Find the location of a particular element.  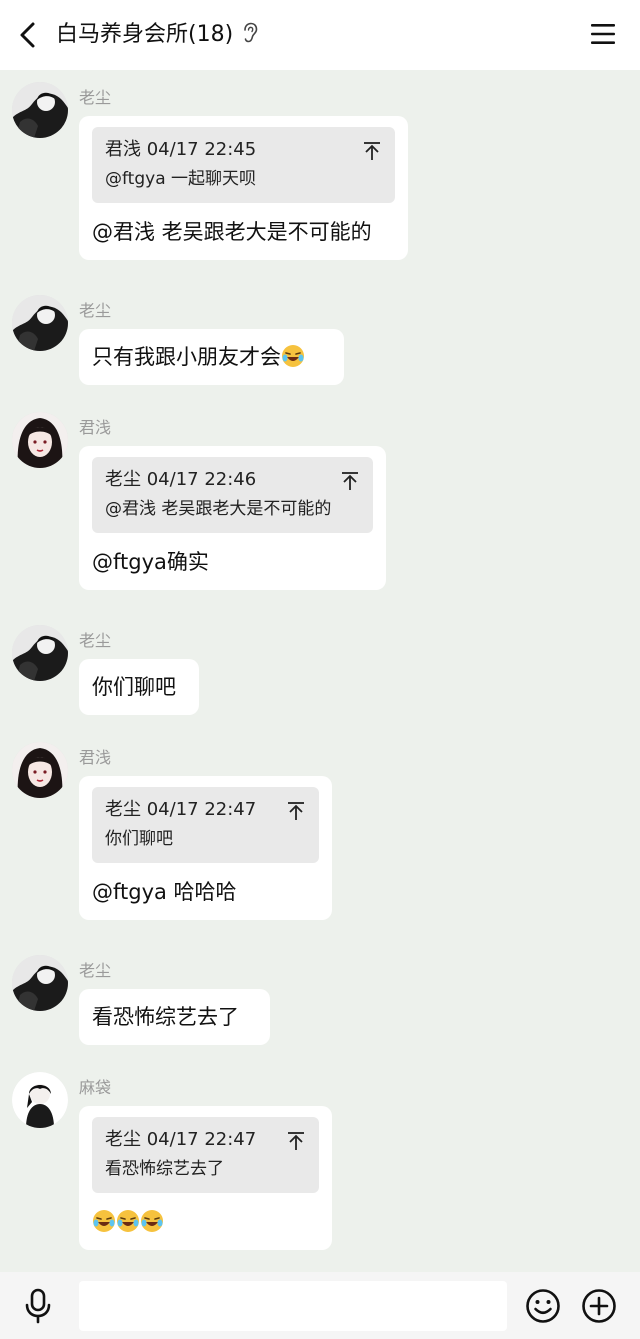

quoted-message: 老尘 04/17 22:47 你们聊吧 is located at coordinates (205, 825).